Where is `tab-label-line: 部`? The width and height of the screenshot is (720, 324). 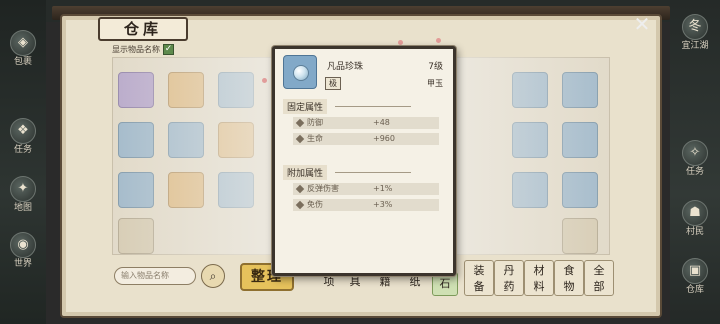 tab-label-line: 部 is located at coordinates (599, 286).